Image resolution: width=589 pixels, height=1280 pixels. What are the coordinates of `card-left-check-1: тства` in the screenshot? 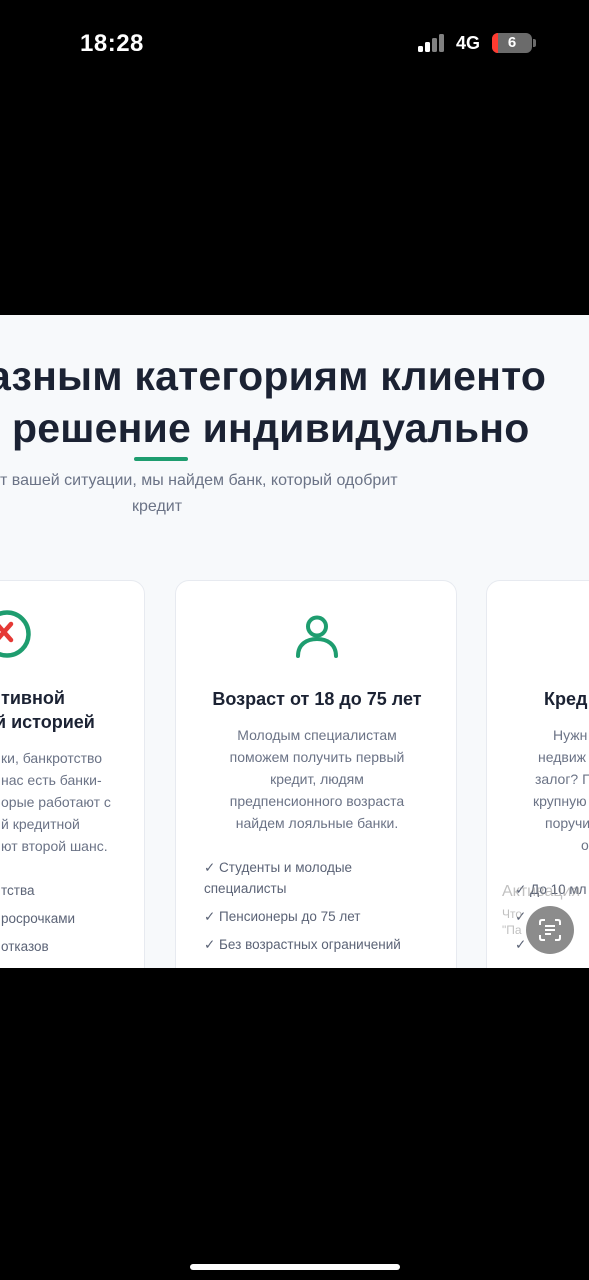 It's located at (18, 890).